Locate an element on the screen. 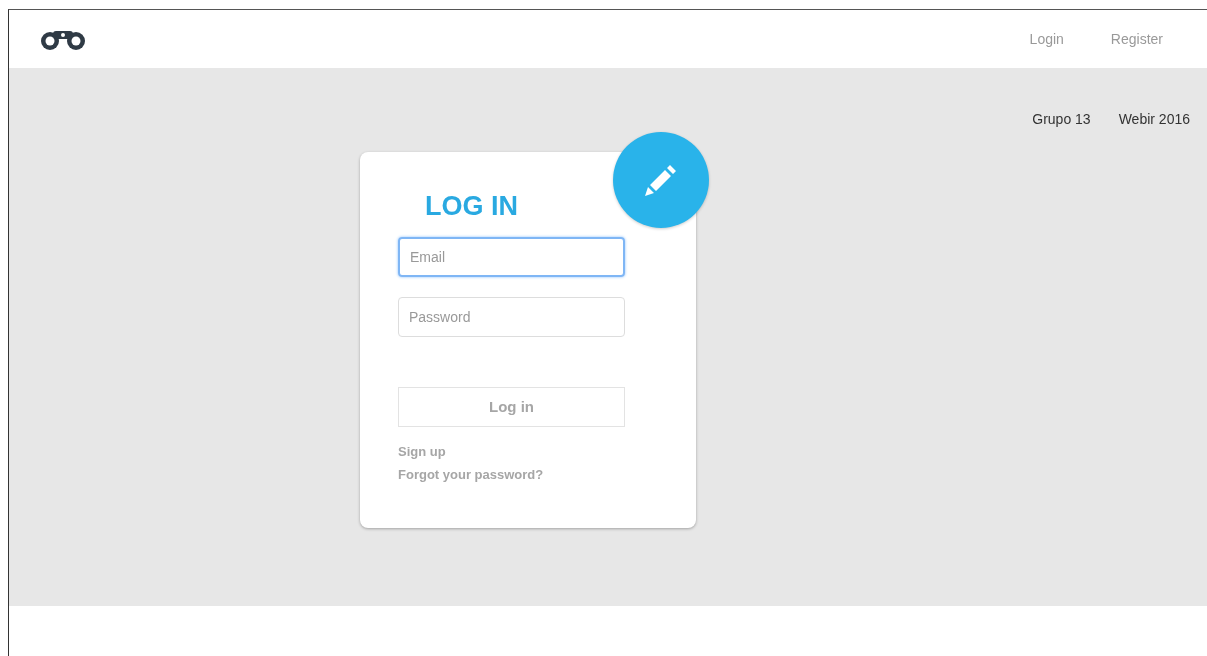 The height and width of the screenshot is (656, 1207). login-title: LOG IN is located at coordinates (472, 206).